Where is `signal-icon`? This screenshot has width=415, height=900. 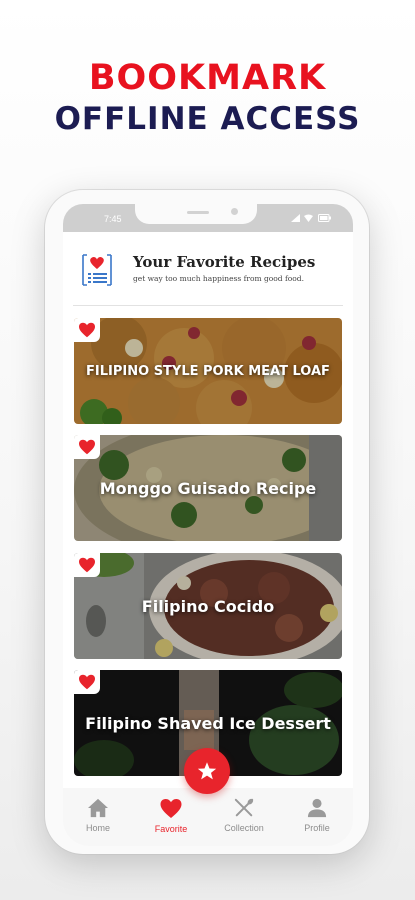
signal-icon is located at coordinates (295, 218).